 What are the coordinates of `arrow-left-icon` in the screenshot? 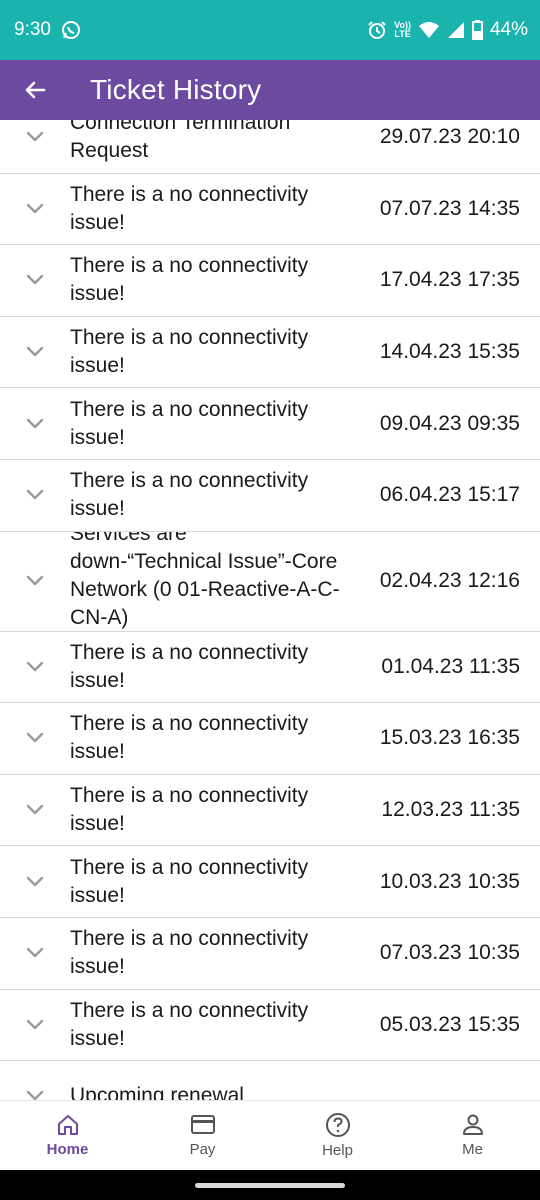 It's located at (35, 90).